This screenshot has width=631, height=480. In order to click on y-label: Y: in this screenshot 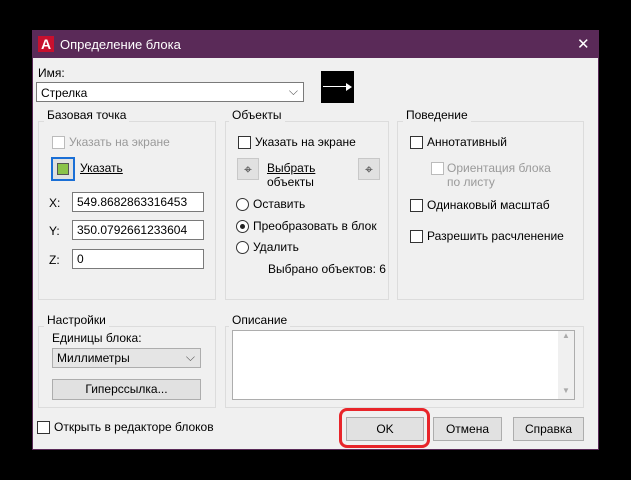, I will do `click(54, 231)`.